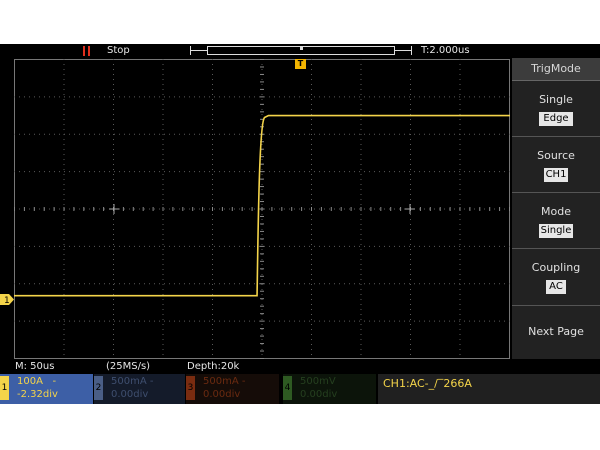  Describe the element at coordinates (556, 221) in the screenshot. I see `menu-item-mode: Mode Single` at that location.